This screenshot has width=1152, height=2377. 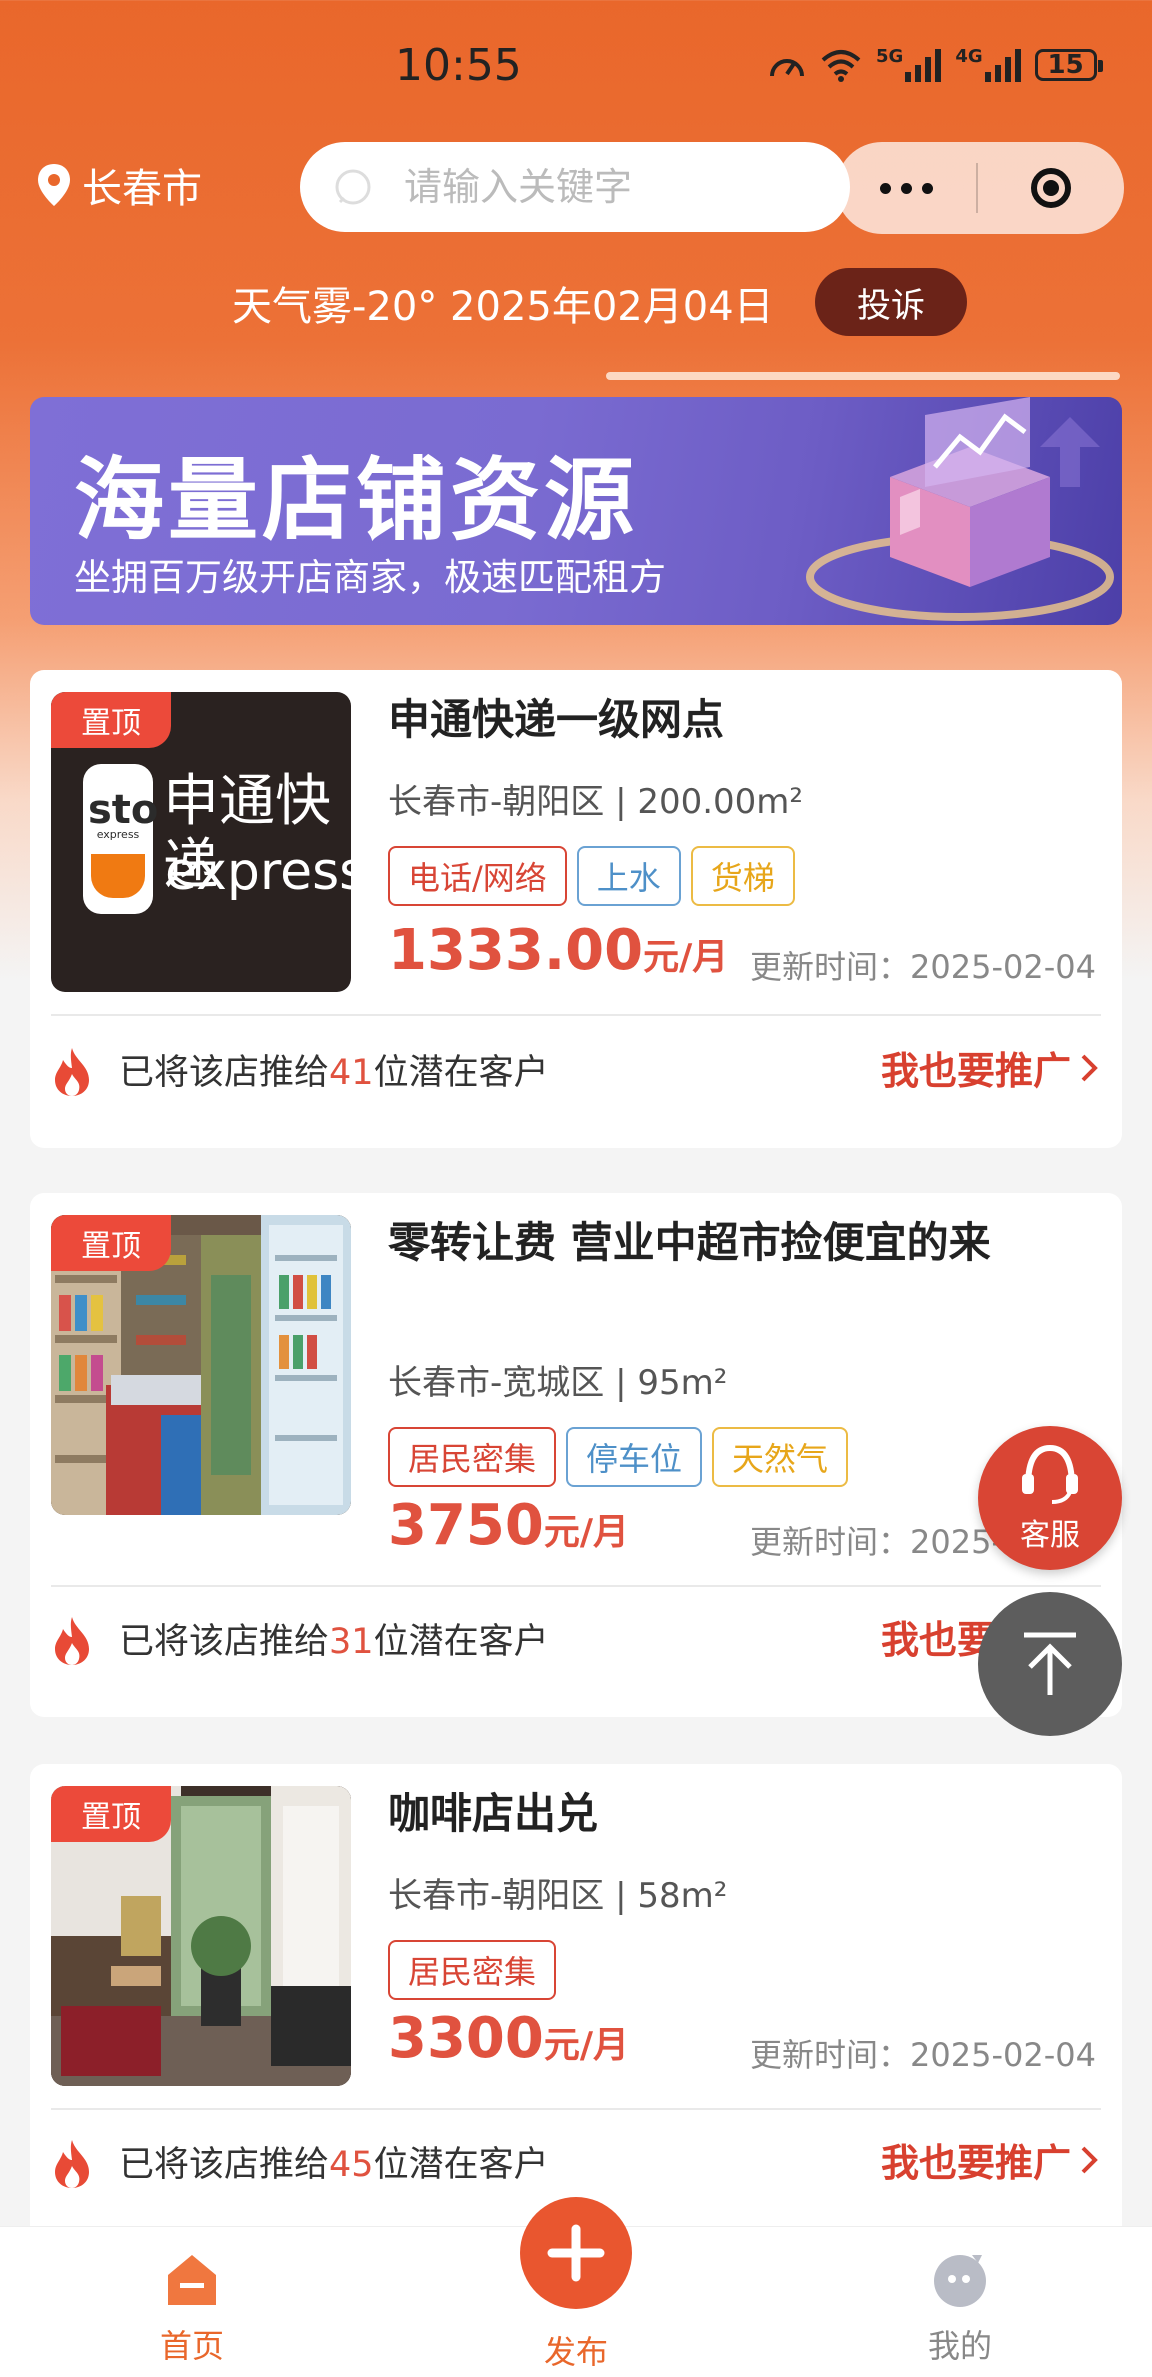 I want to click on tag: 上水, so click(x=628, y=876).